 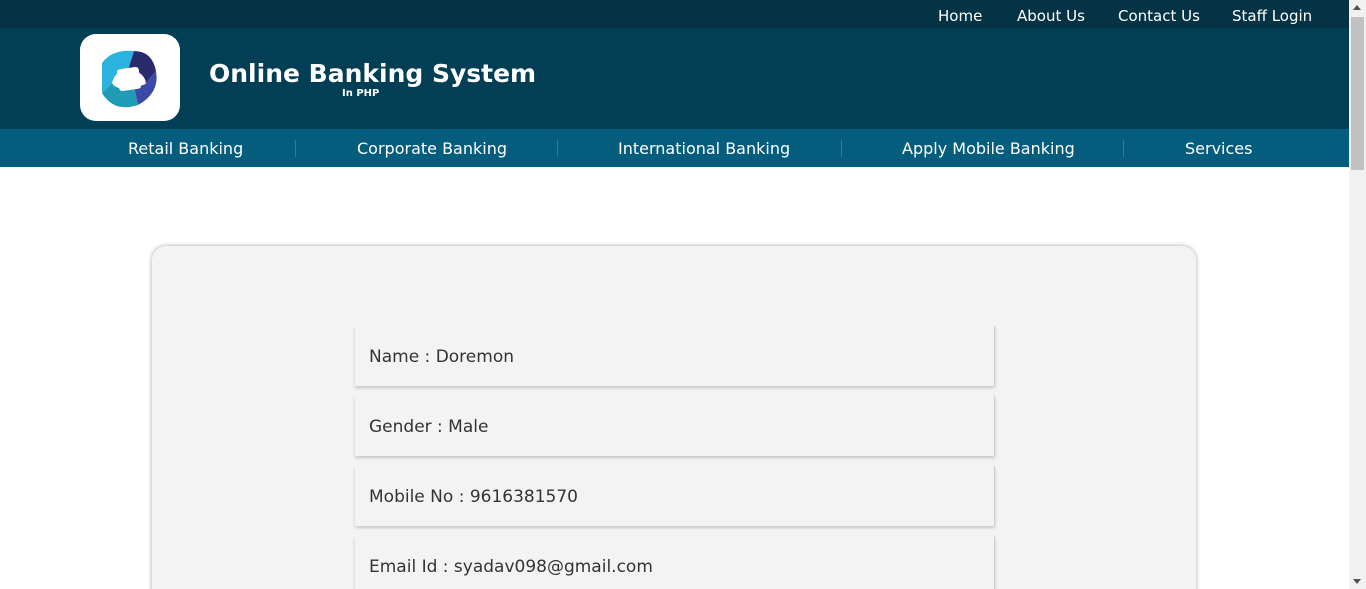 What do you see at coordinates (1357, 7) in the screenshot?
I see `scroll-up-arrow-icon` at bounding box center [1357, 7].